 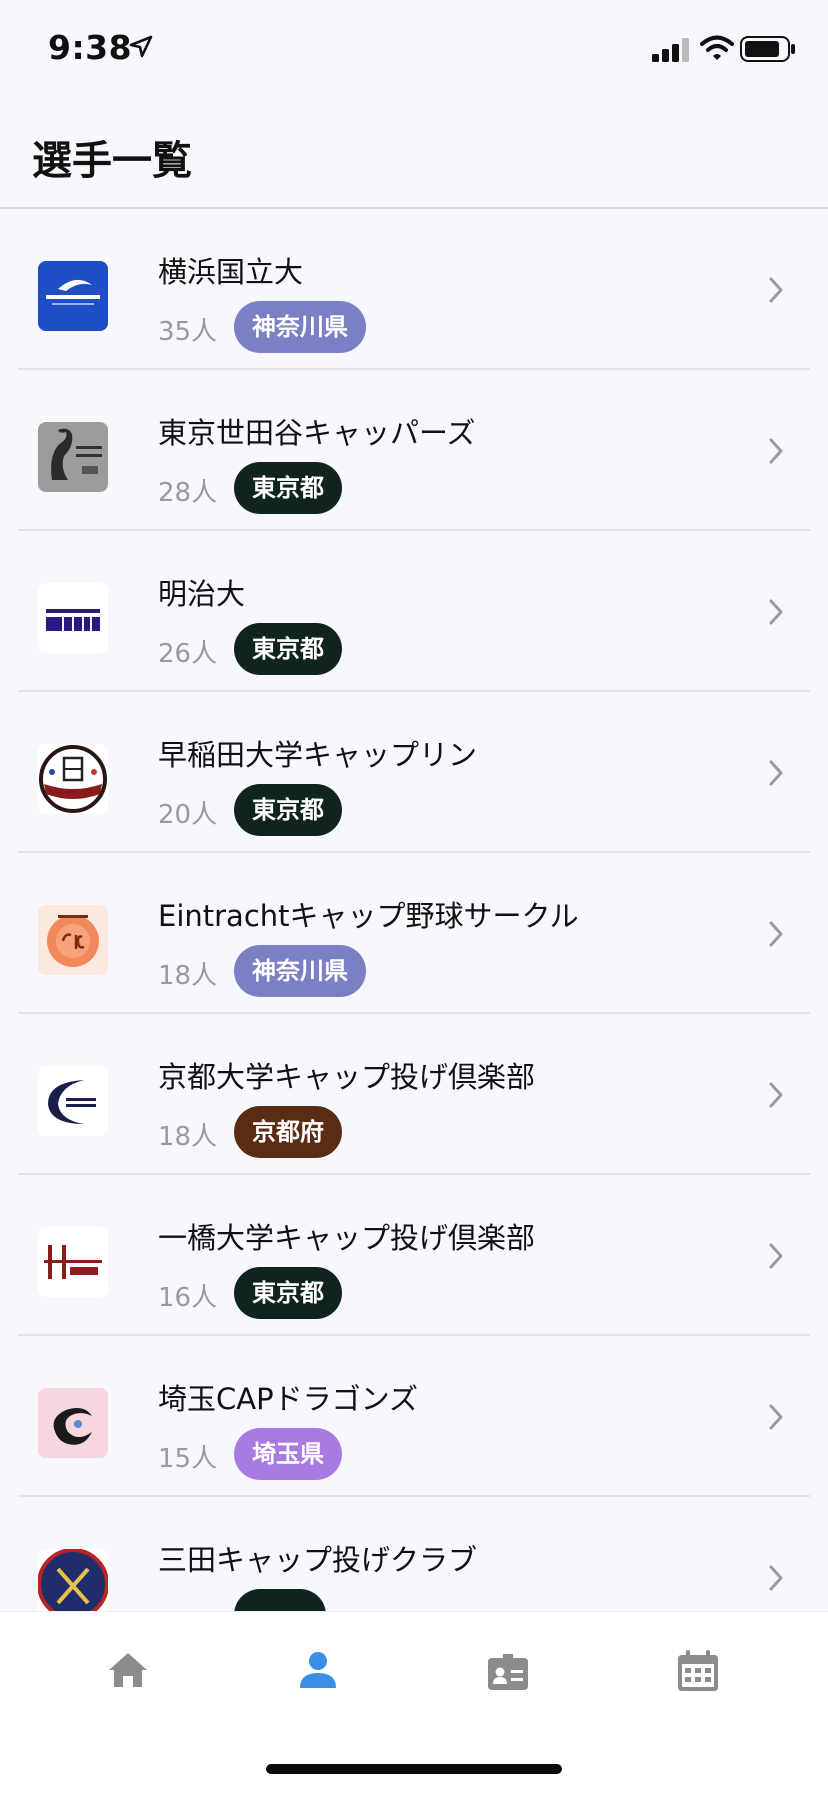 What do you see at coordinates (90, 47) in the screenshot?
I see `status-time: 9:38` at bounding box center [90, 47].